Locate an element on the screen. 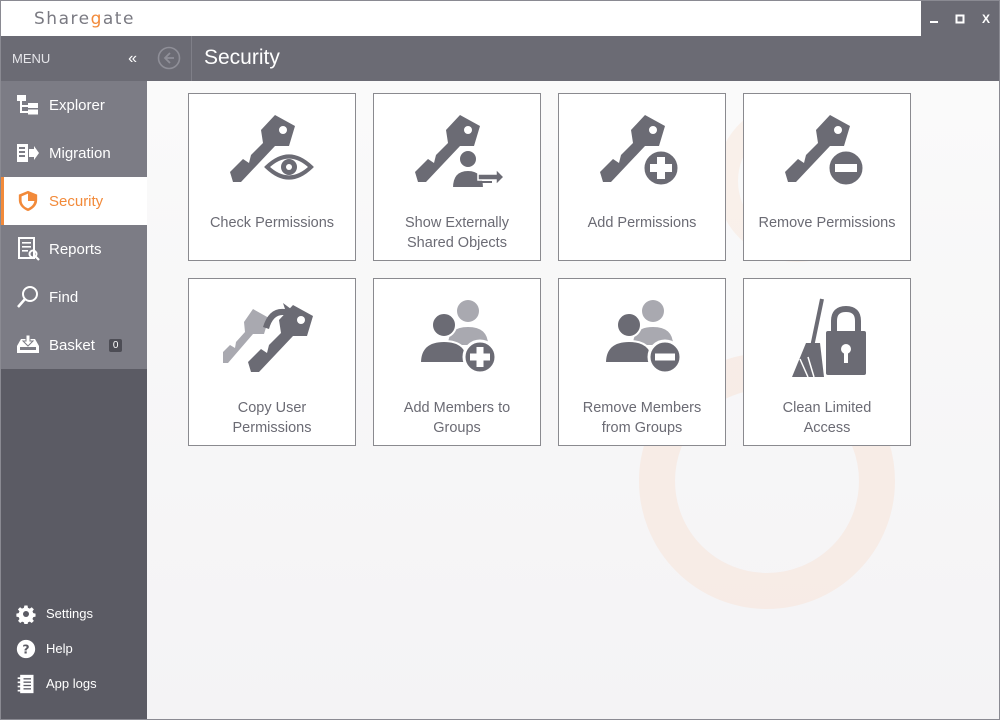  migration-icon is located at coordinates (28, 153).